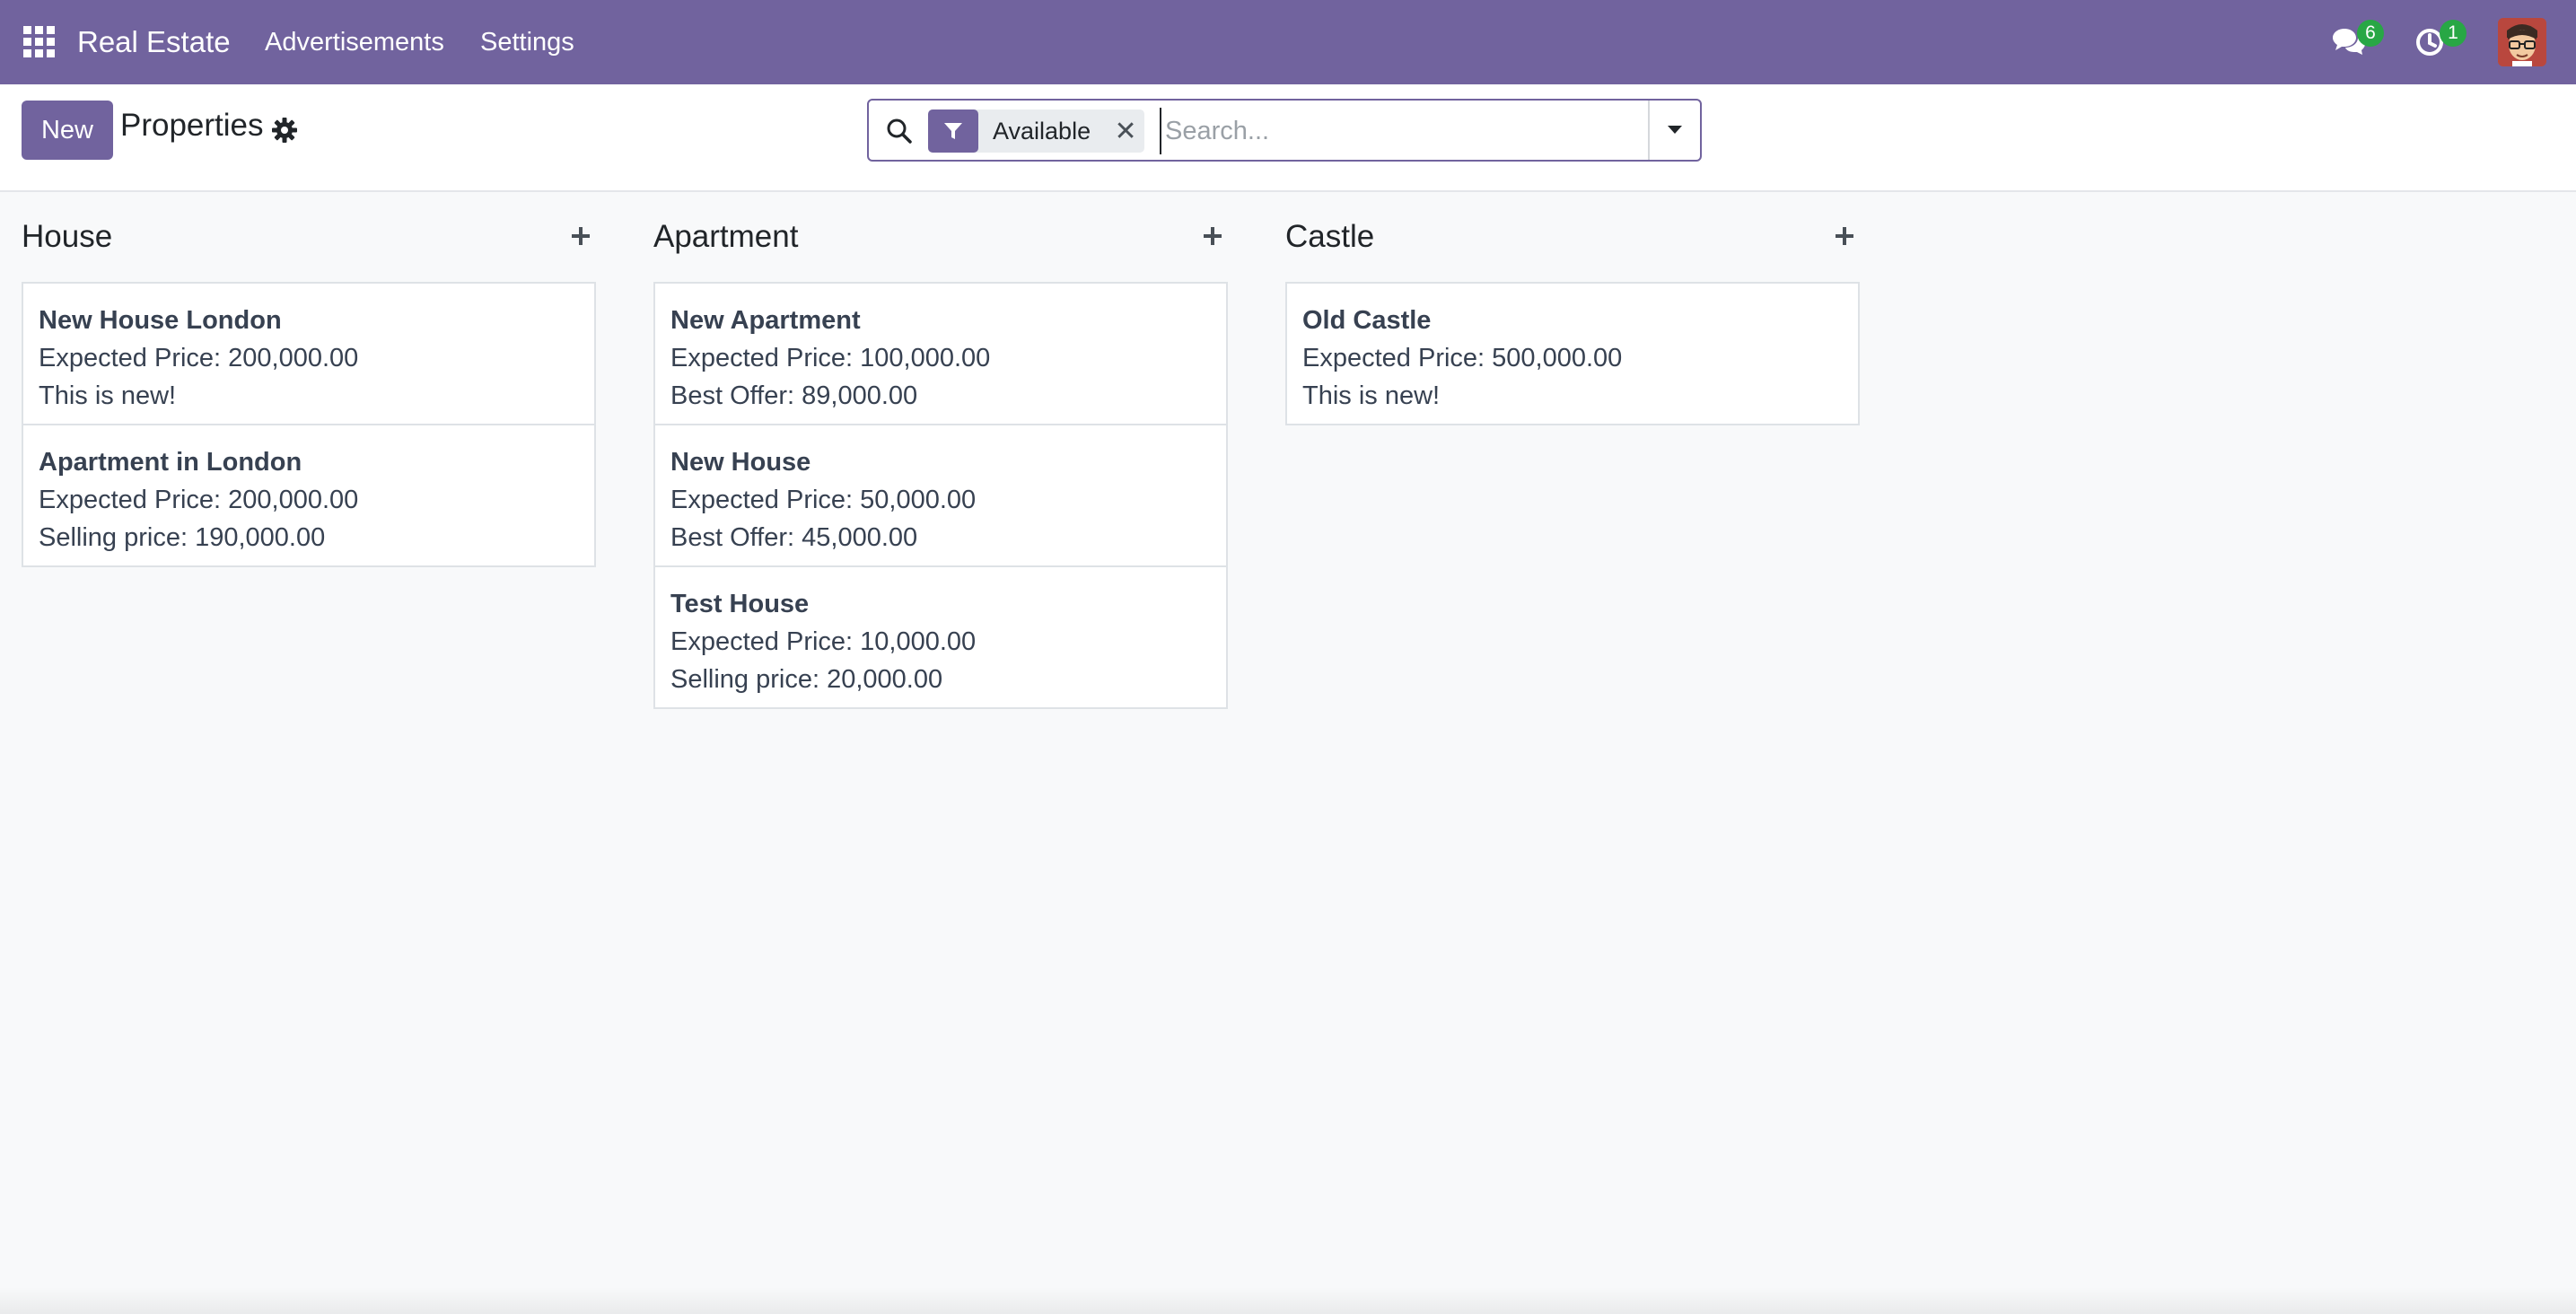 The image size is (2576, 1314). I want to click on menu-advertisements: Advertisements, so click(354, 42).